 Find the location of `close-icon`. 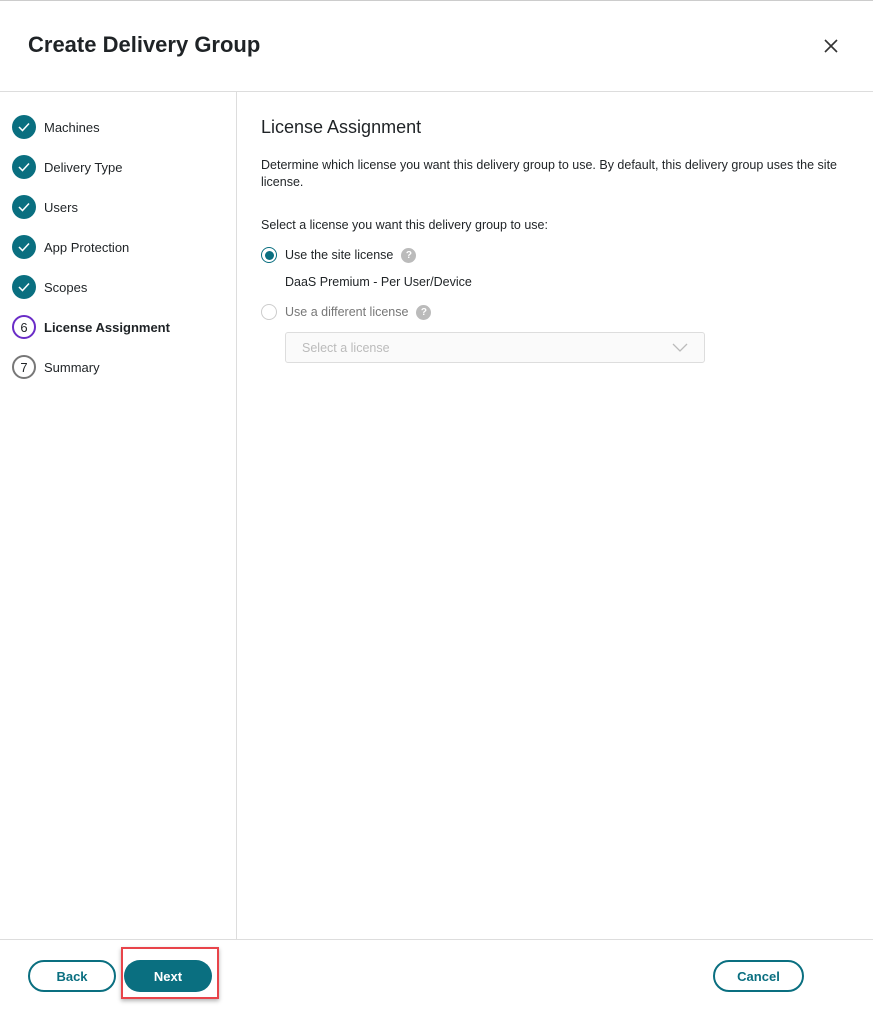

close-icon is located at coordinates (831, 46).